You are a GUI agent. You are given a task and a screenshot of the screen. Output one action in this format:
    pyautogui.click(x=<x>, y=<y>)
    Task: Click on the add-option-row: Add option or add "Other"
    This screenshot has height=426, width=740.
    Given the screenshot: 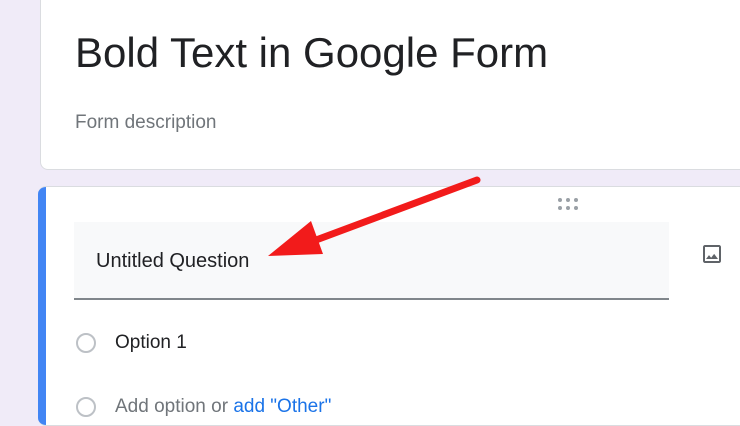 What is the action you would take?
    pyautogui.click(x=223, y=407)
    